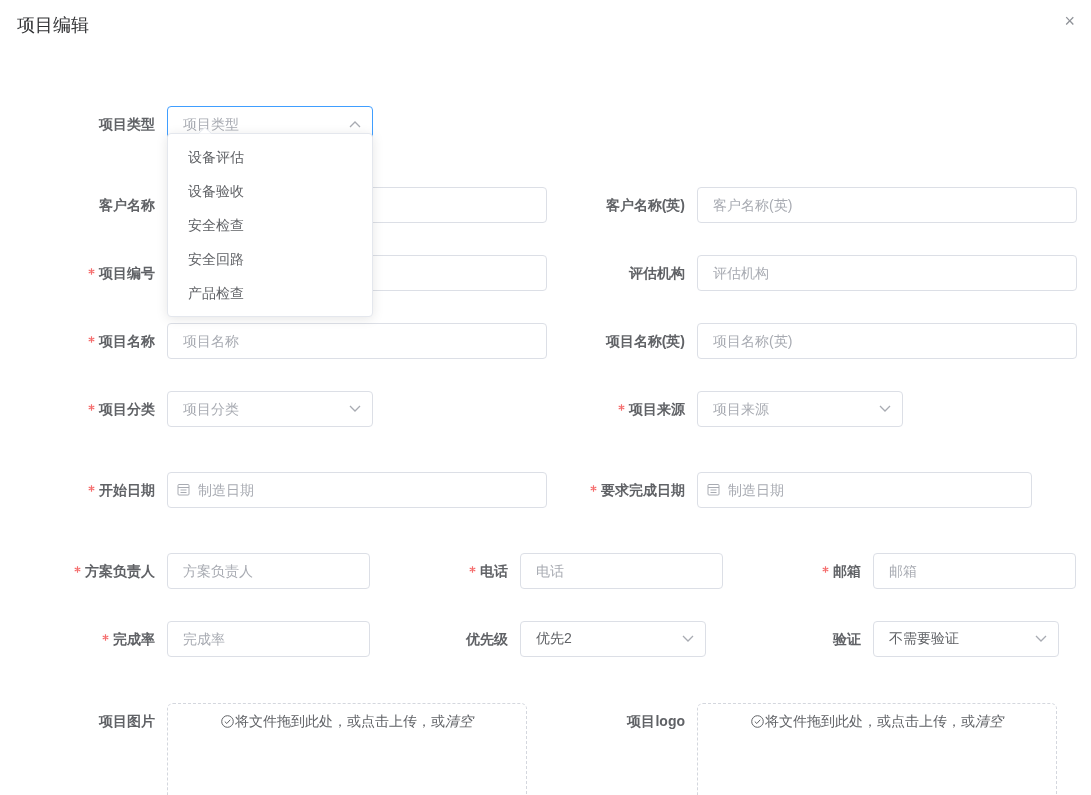 This screenshot has width=1091, height=795. Describe the element at coordinates (127, 490) in the screenshot. I see `field-label: 开始日期` at that location.